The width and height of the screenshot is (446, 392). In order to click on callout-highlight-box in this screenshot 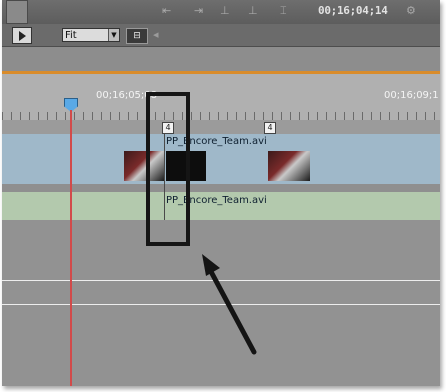, I will do `click(168, 169)`.